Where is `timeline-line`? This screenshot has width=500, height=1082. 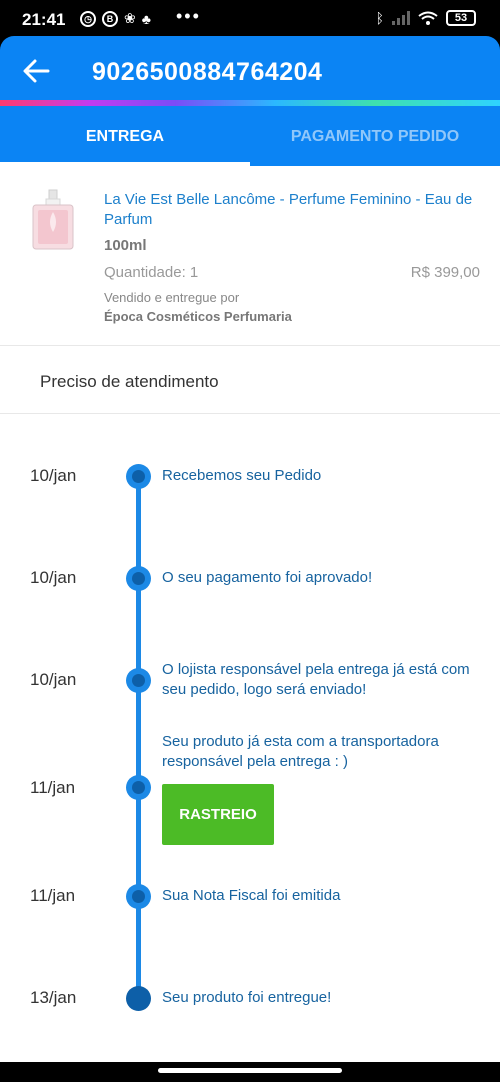
timeline-line is located at coordinates (138, 738).